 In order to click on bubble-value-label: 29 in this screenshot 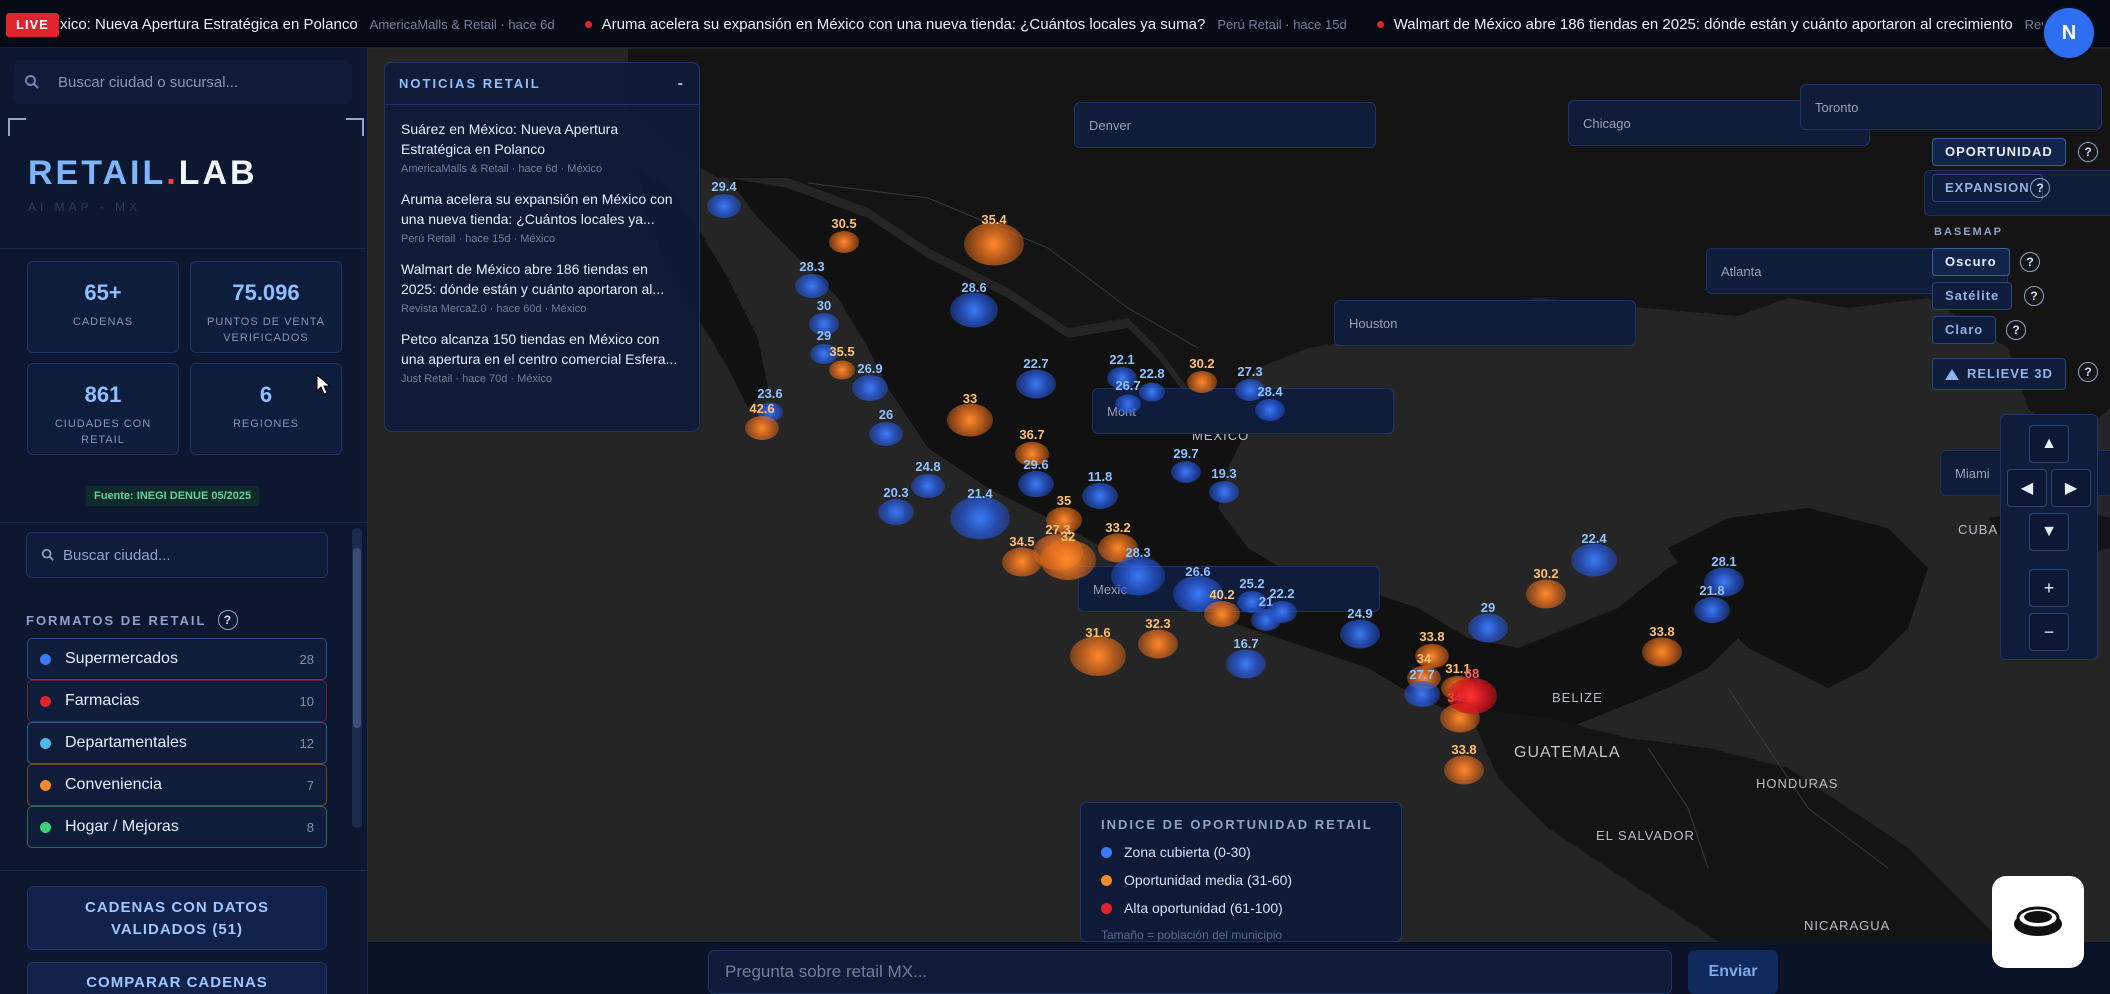, I will do `click(824, 335)`.